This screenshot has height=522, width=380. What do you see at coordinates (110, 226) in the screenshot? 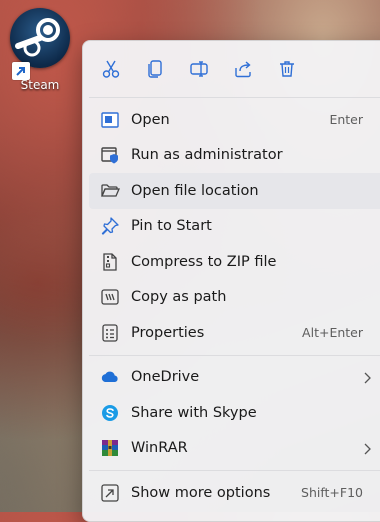
I see `pin-icon` at bounding box center [110, 226].